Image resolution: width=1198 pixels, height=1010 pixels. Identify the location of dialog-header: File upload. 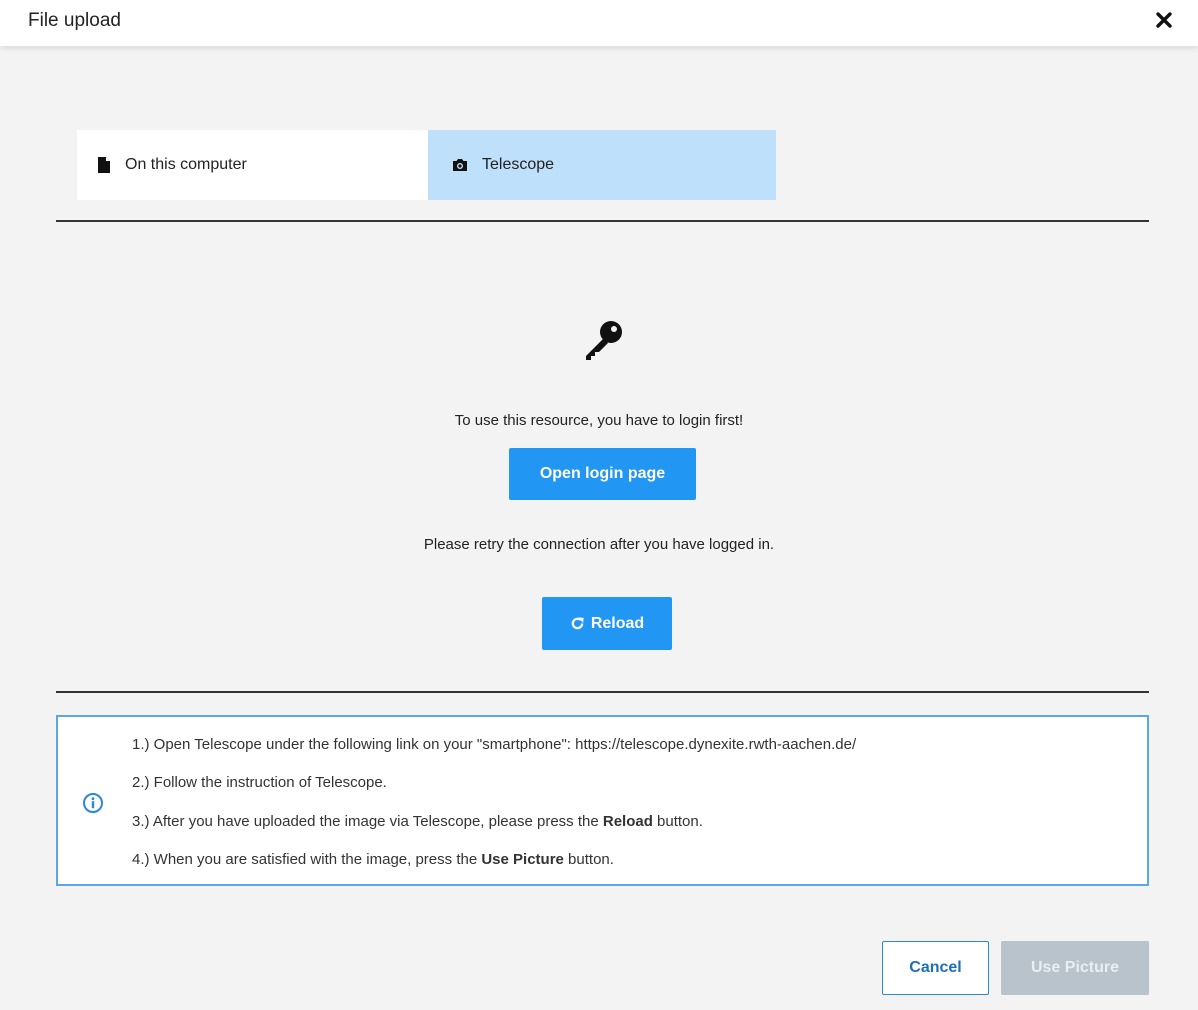
(599, 23).